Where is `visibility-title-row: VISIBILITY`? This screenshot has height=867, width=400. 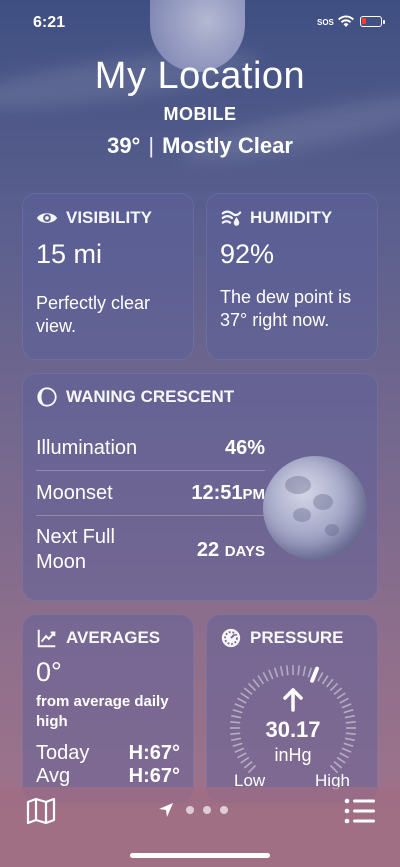
visibility-title-row: VISIBILITY is located at coordinates (108, 218).